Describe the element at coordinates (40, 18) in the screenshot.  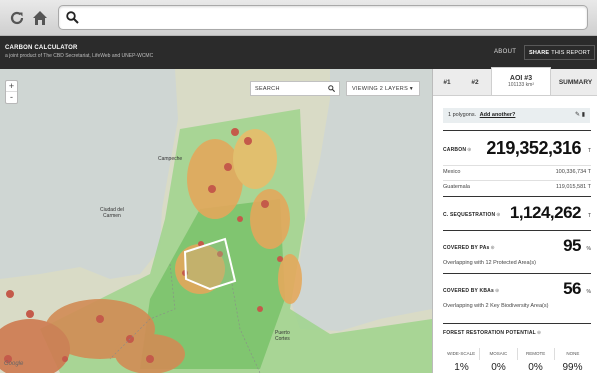
I see `home-icon` at that location.